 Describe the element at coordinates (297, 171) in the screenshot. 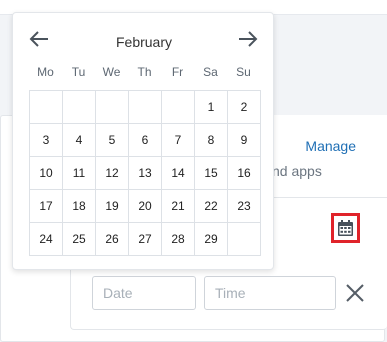

I see `apps-description: nd apps` at that location.